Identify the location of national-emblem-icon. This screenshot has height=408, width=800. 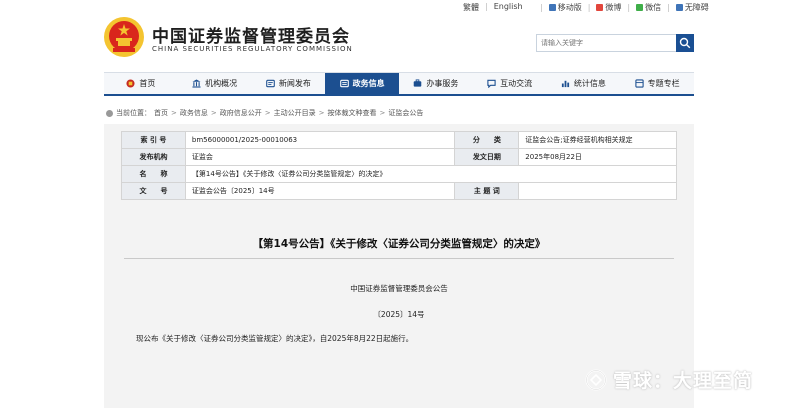
(124, 37).